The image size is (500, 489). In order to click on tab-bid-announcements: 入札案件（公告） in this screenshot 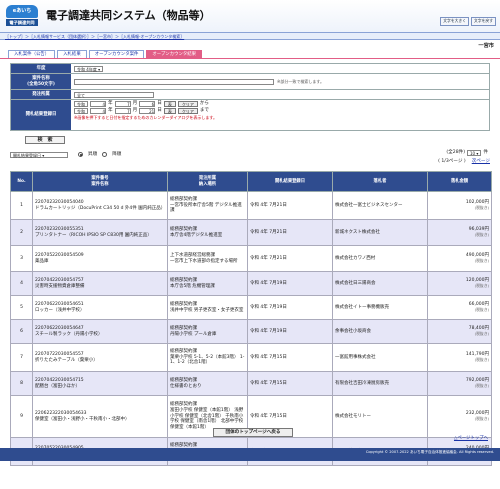, I will do `click(32, 54)`.